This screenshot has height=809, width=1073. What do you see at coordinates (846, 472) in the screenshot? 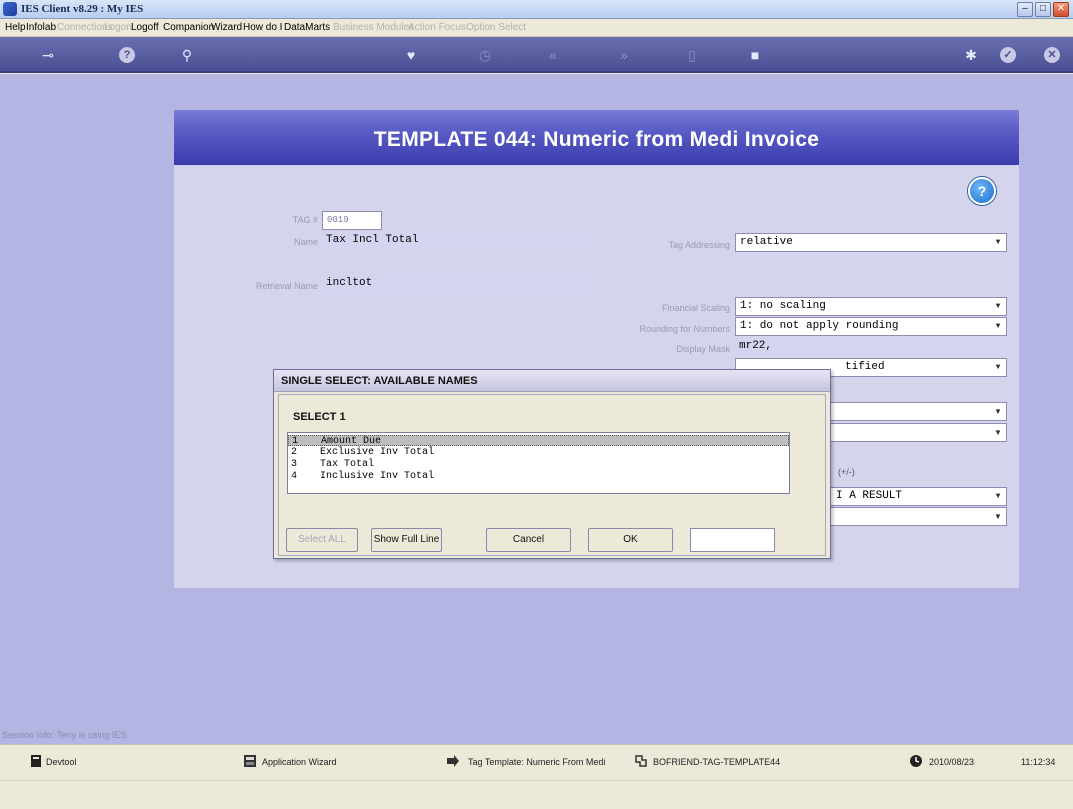
I see `sign-label: (+/-)` at bounding box center [846, 472].